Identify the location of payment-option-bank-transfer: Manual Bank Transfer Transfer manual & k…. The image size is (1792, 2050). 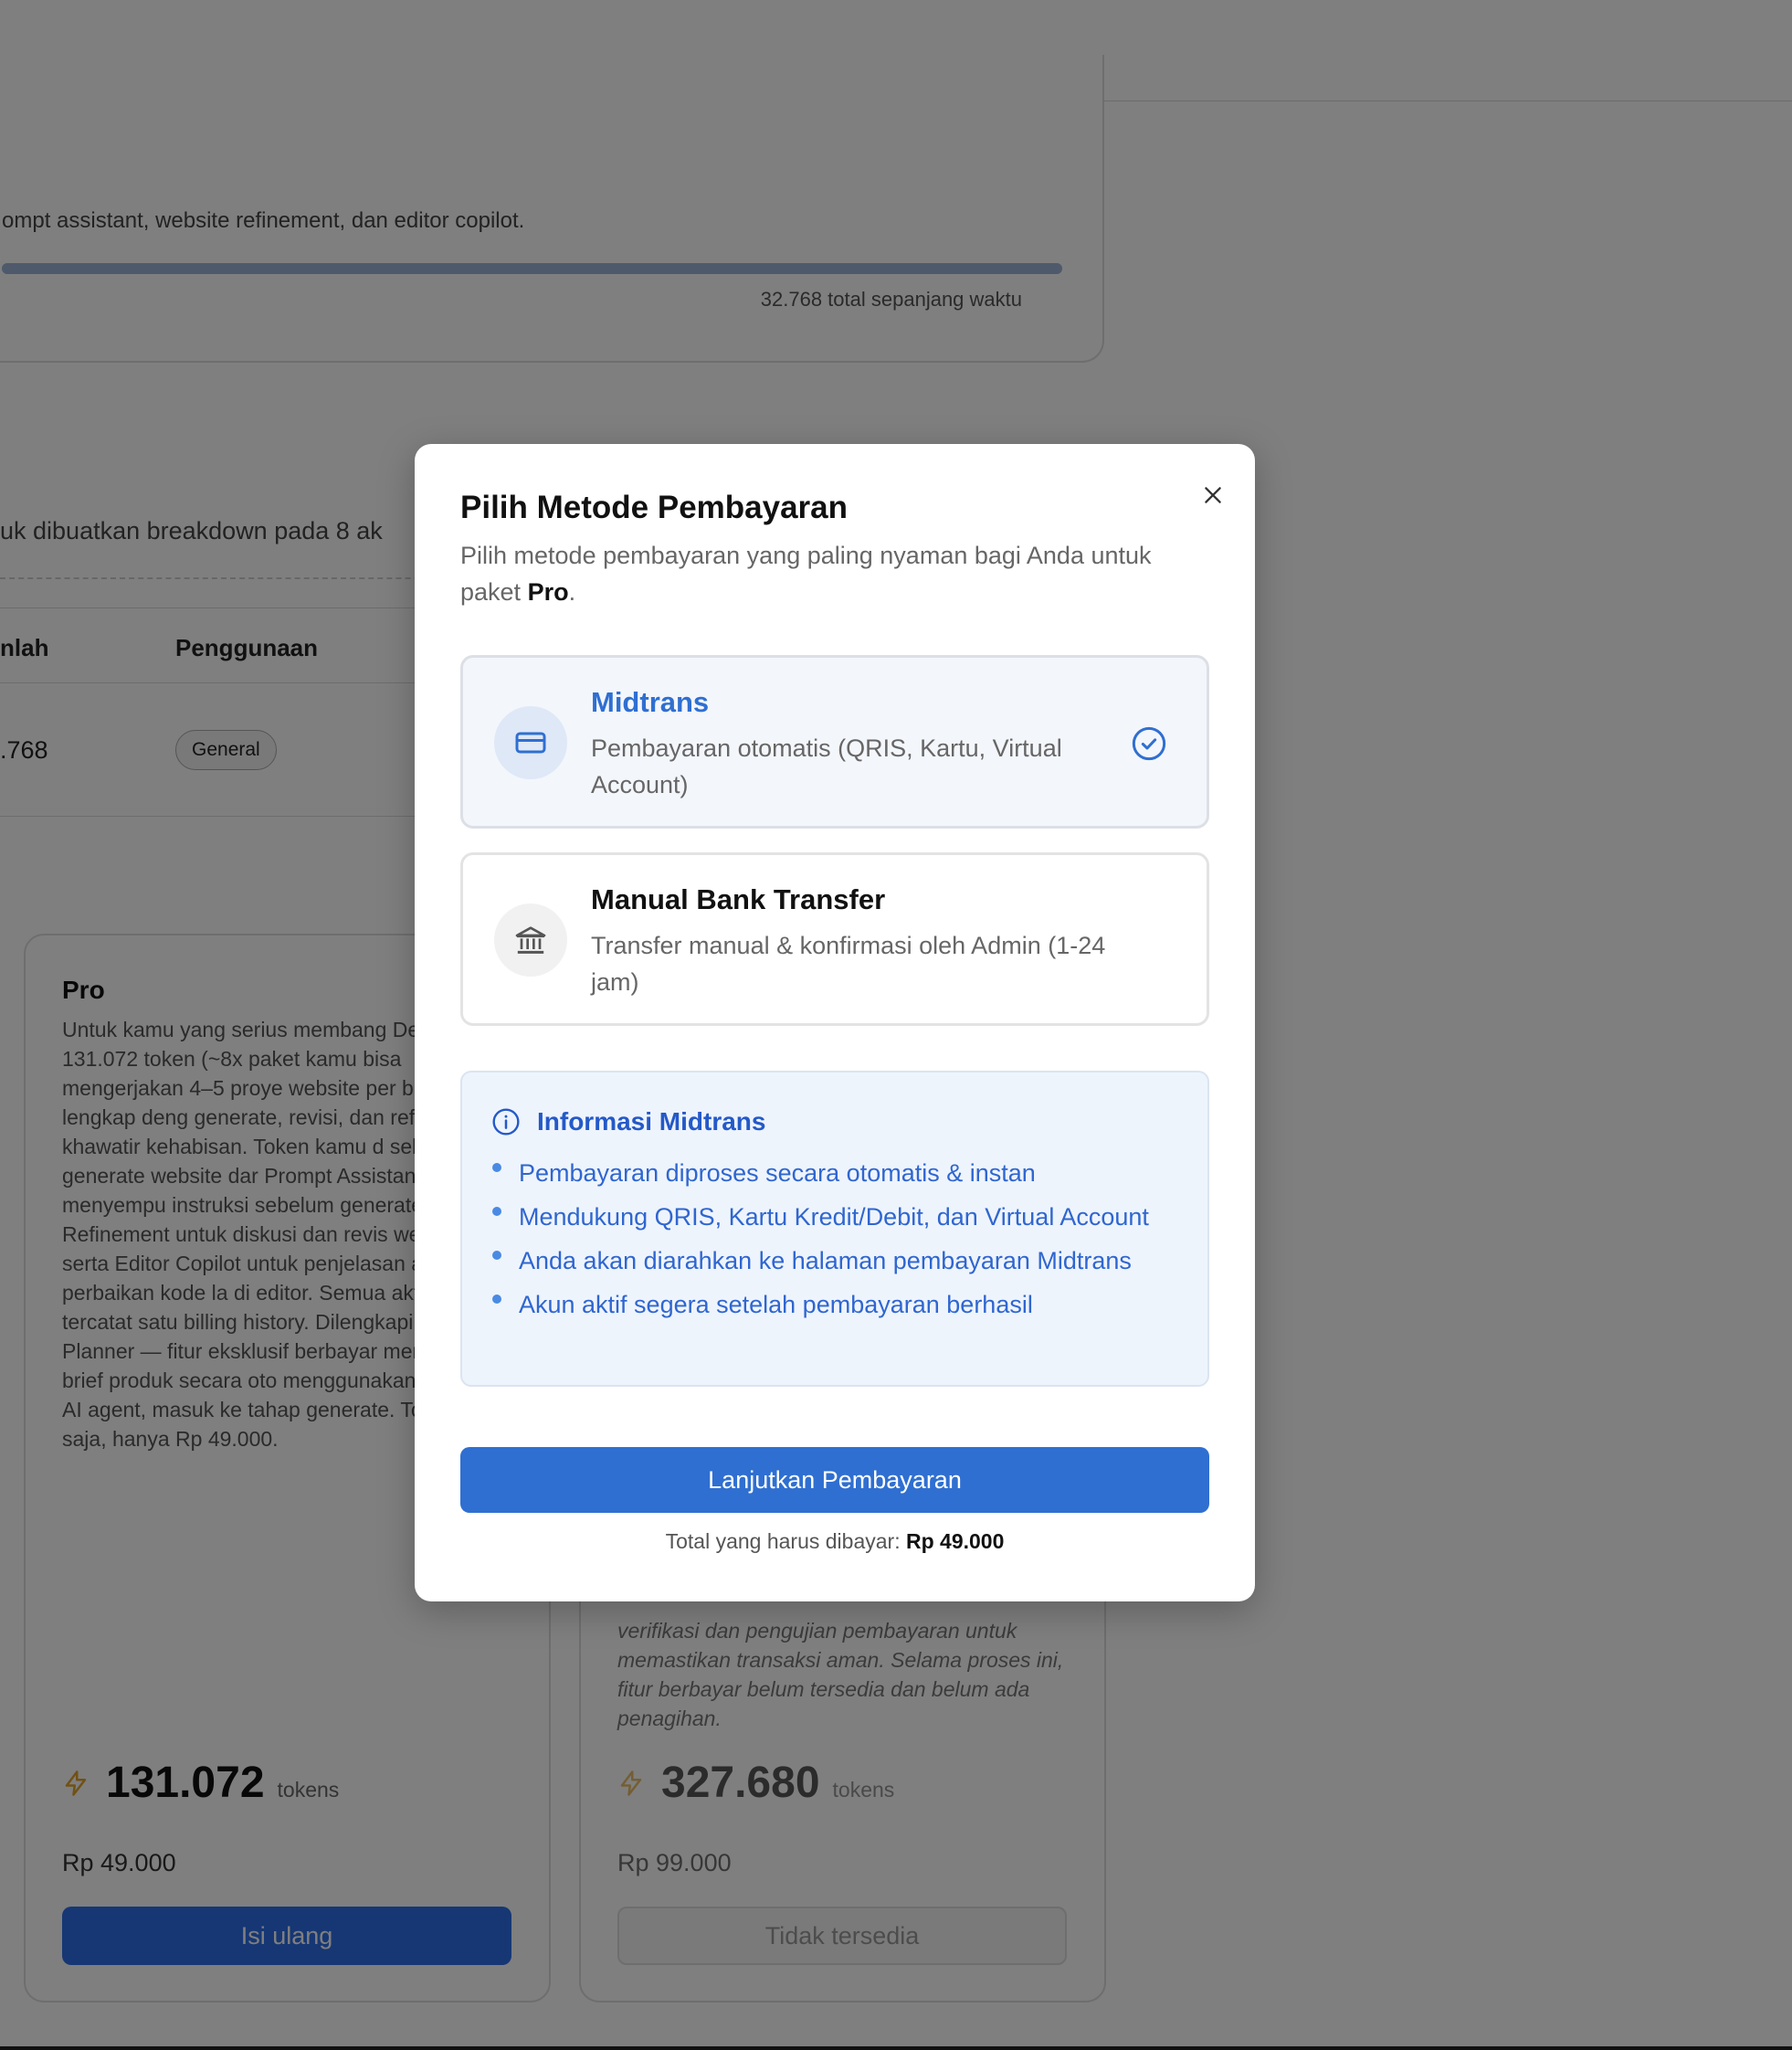
(834, 939).